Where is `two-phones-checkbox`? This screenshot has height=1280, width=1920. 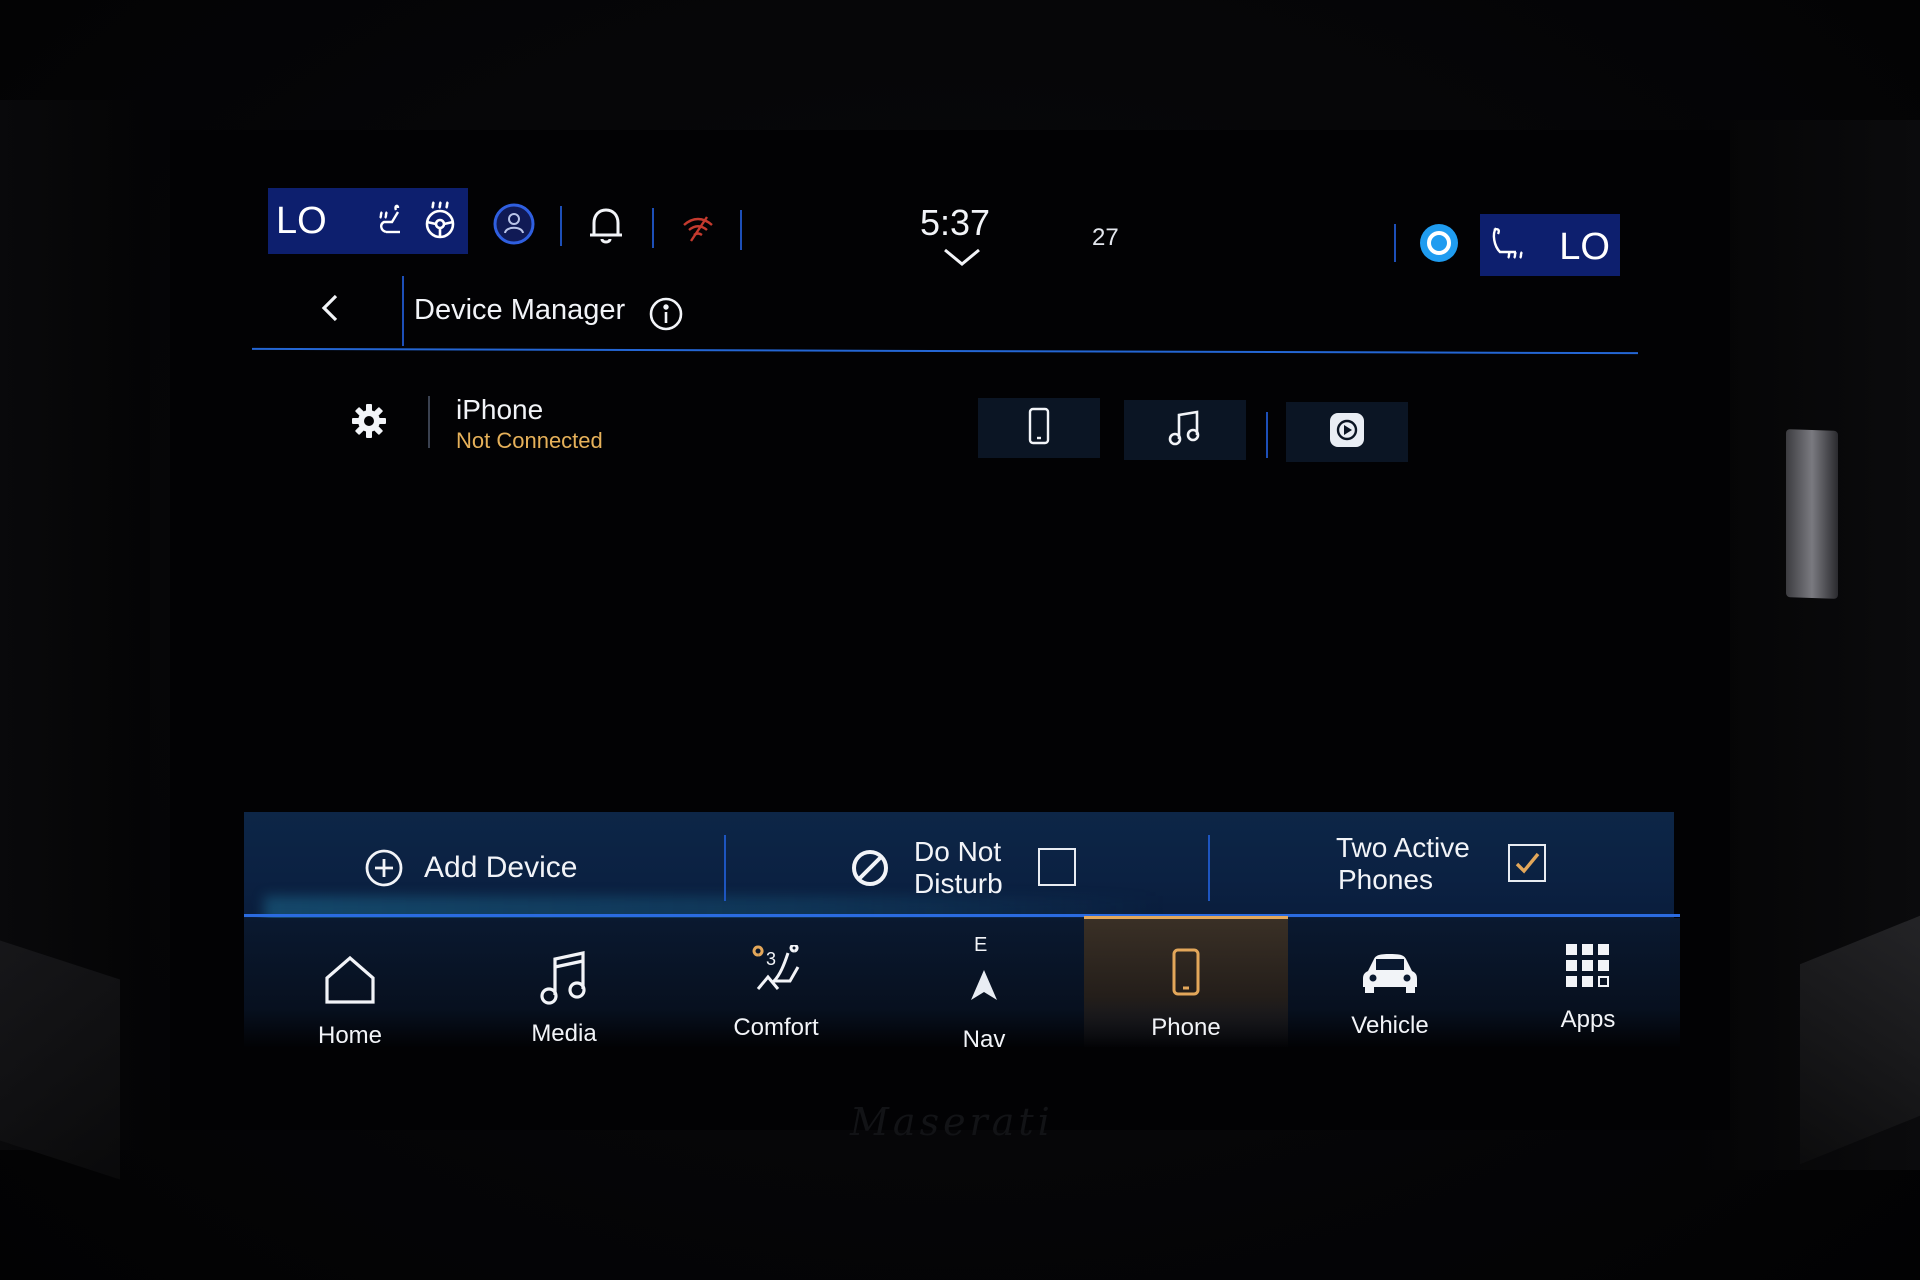
two-phones-checkbox is located at coordinates (1527, 863).